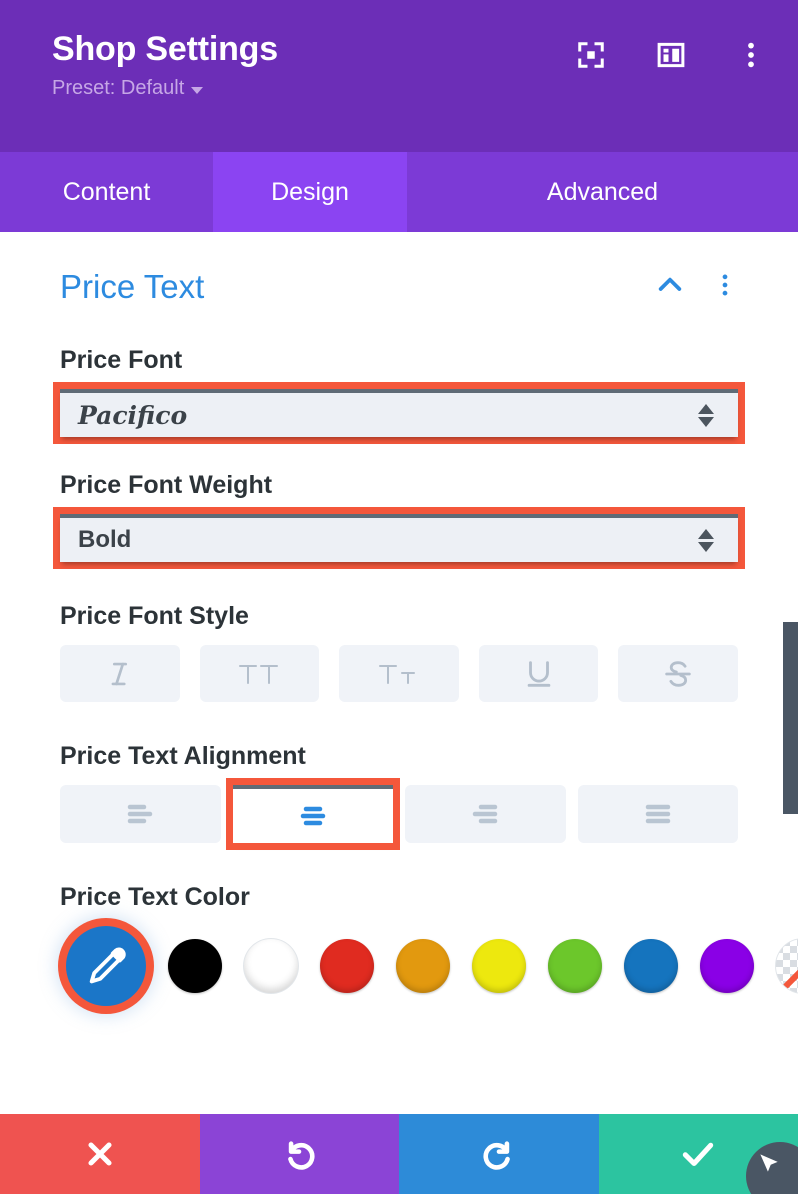 The height and width of the screenshot is (1194, 798). I want to click on swatch-yellow, so click(499, 966).